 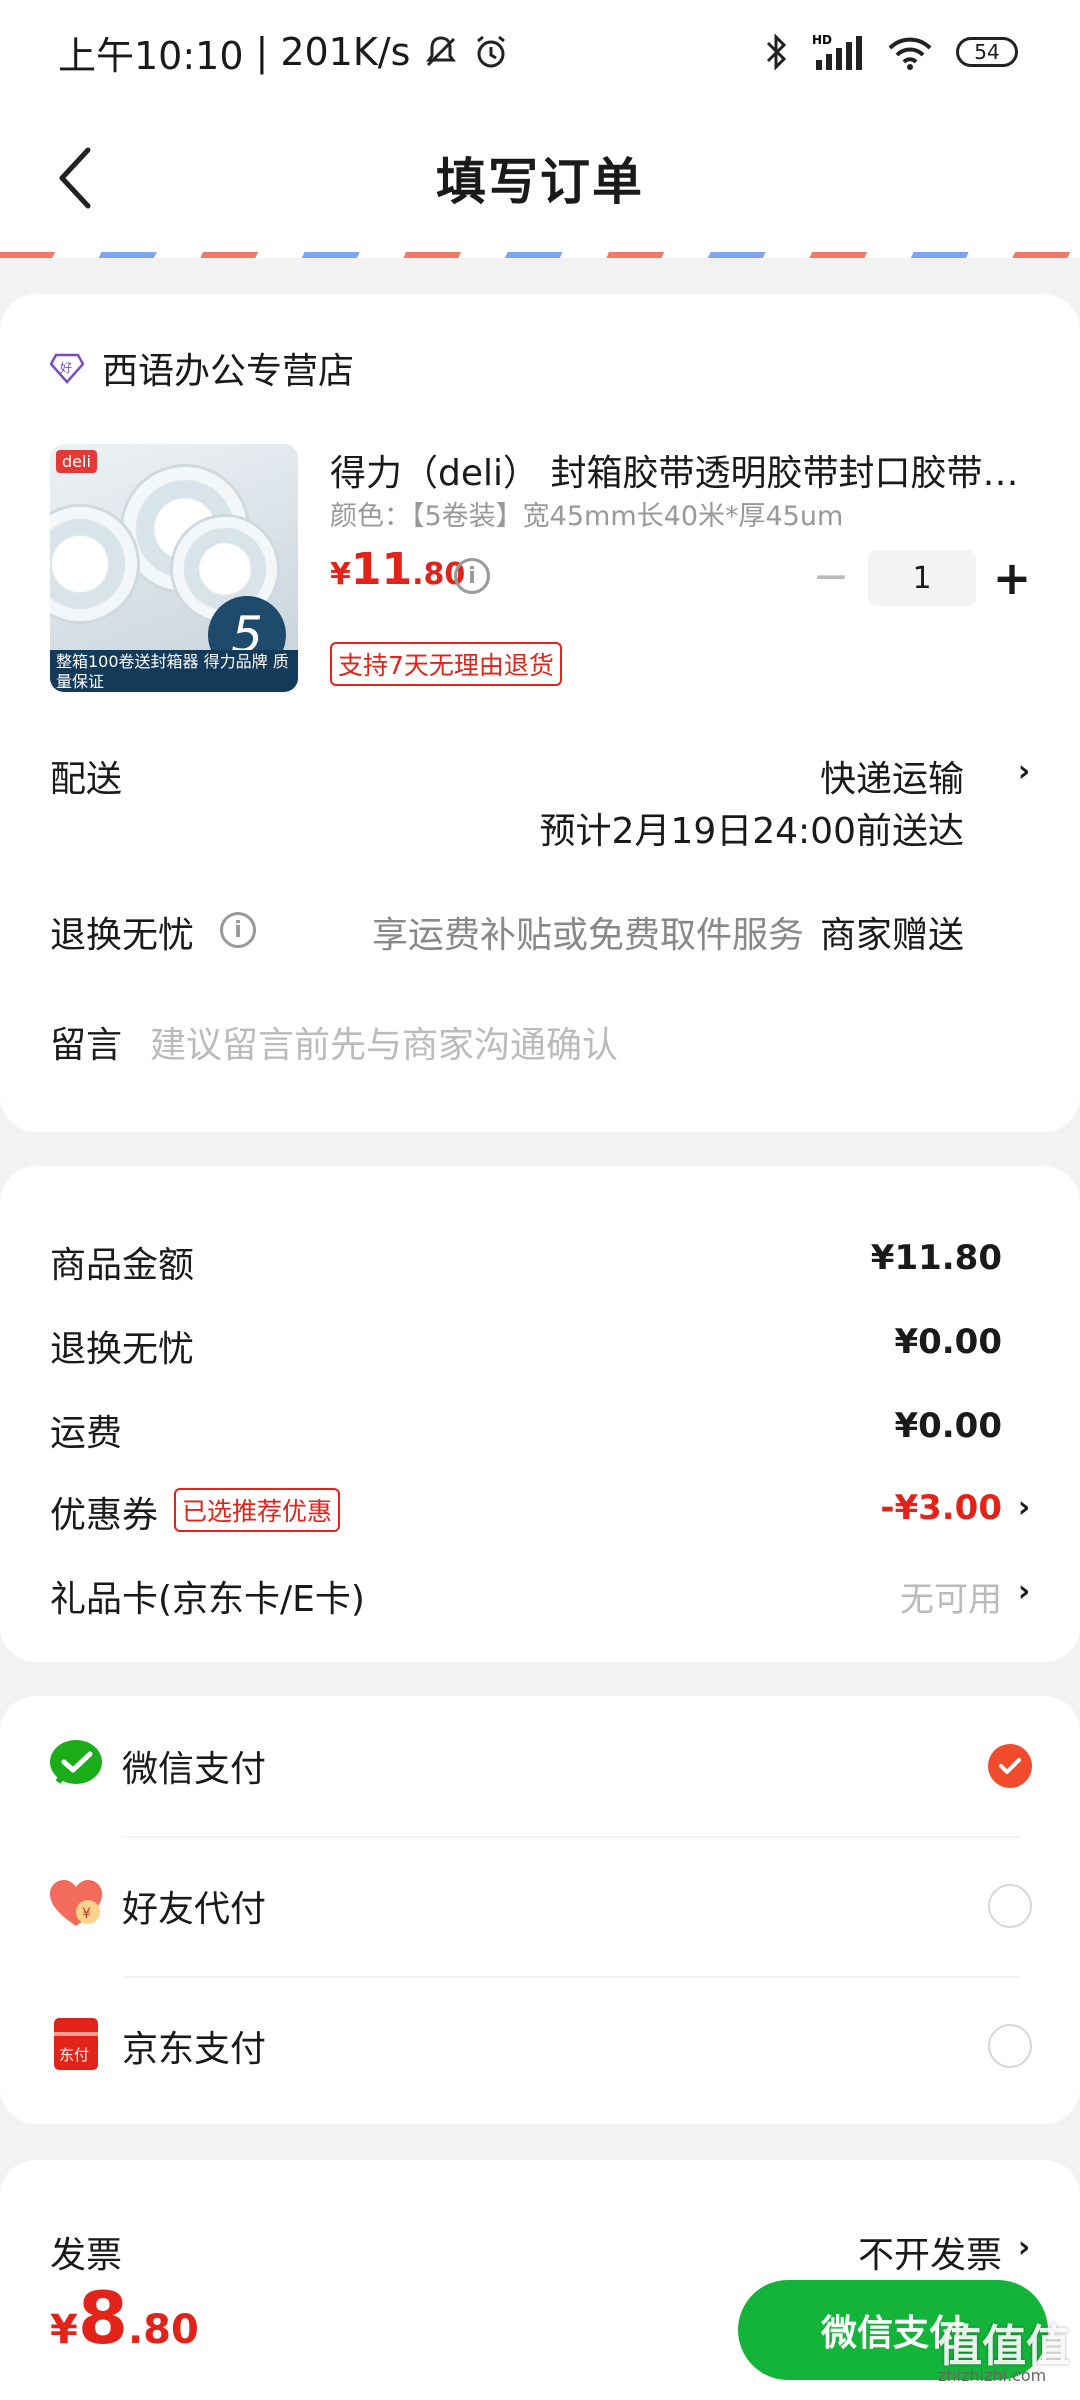 I want to click on gift-card-label: 礼品卡(京东卡/E卡), so click(x=207, y=1599).